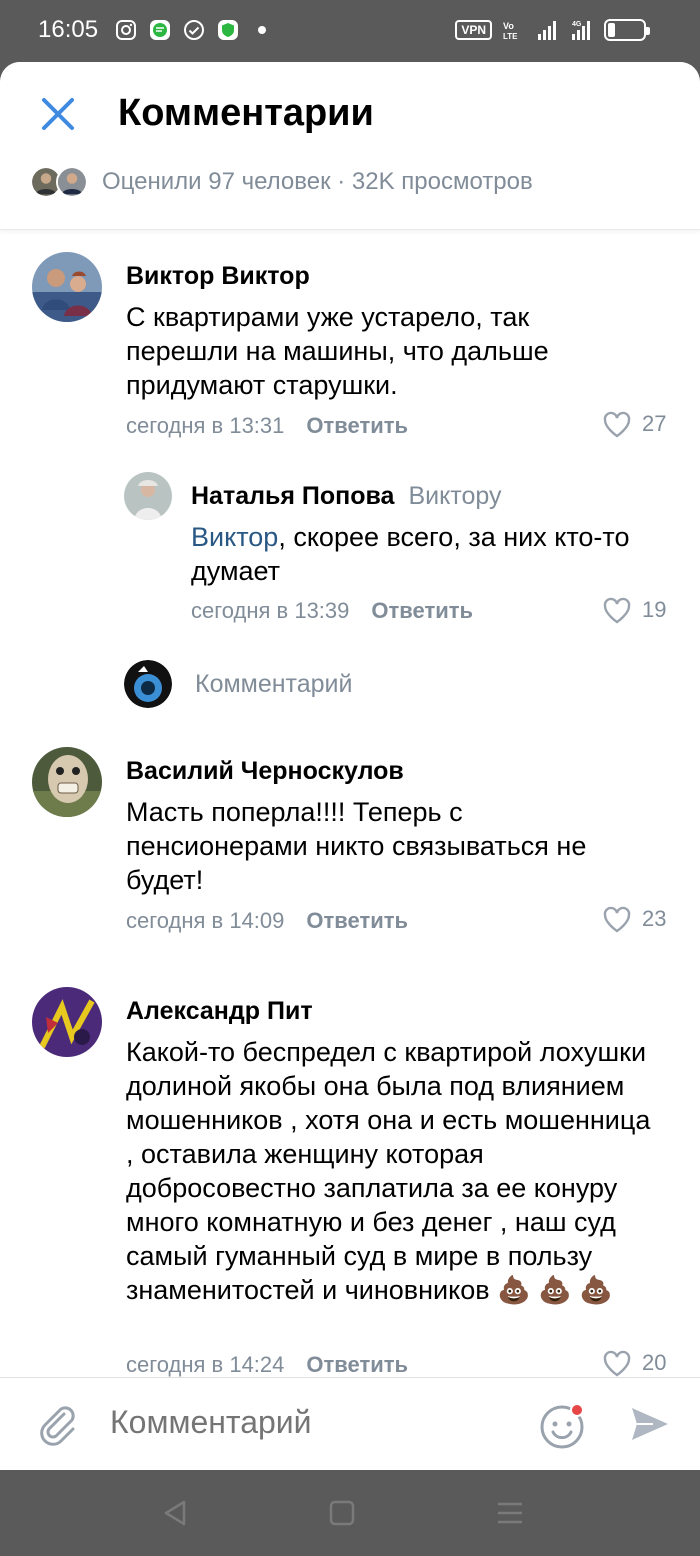  I want to click on notification-icons, so click(190, 30).